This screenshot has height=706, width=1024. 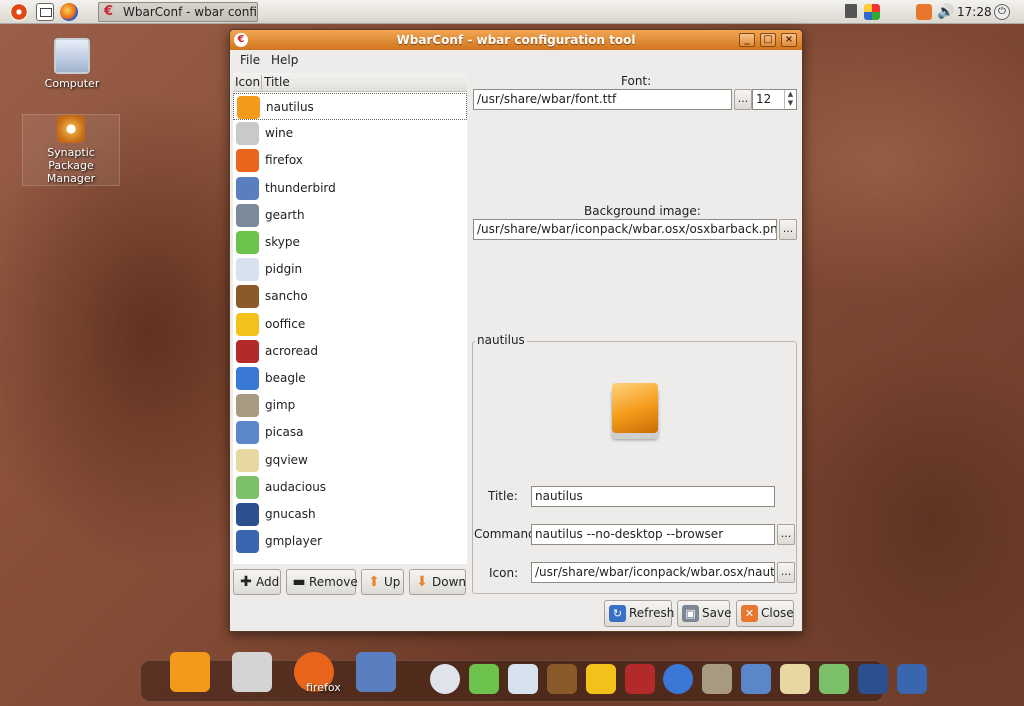 I want to click on notification-icon, so click(x=924, y=12).